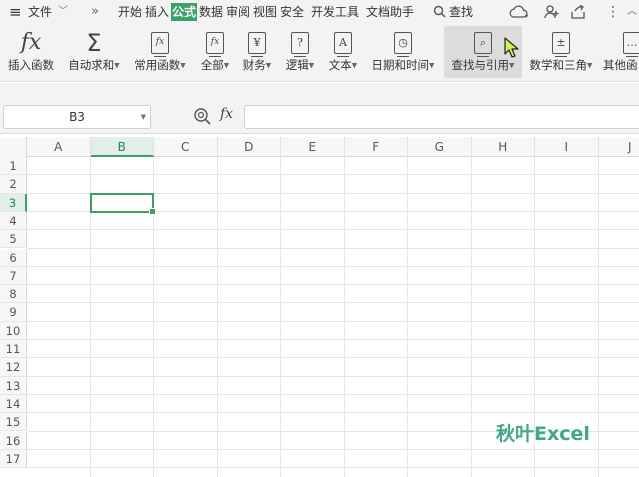 Image resolution: width=639 pixels, height=477 pixels. What do you see at coordinates (13, 221) in the screenshot?
I see `row-header-4: 4` at bounding box center [13, 221].